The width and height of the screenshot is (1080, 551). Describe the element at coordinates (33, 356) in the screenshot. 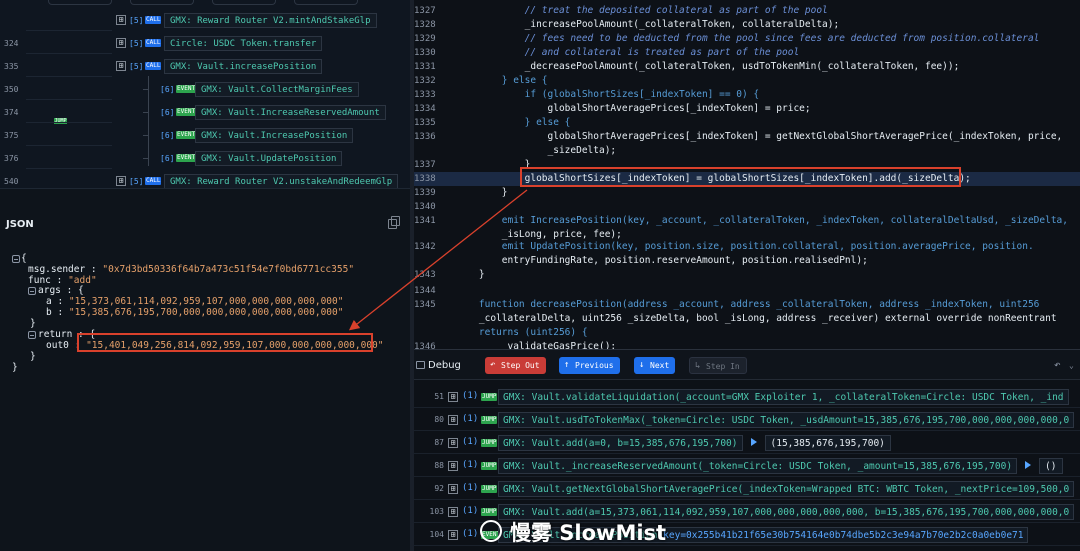

I see `json-close-brace: }` at that location.